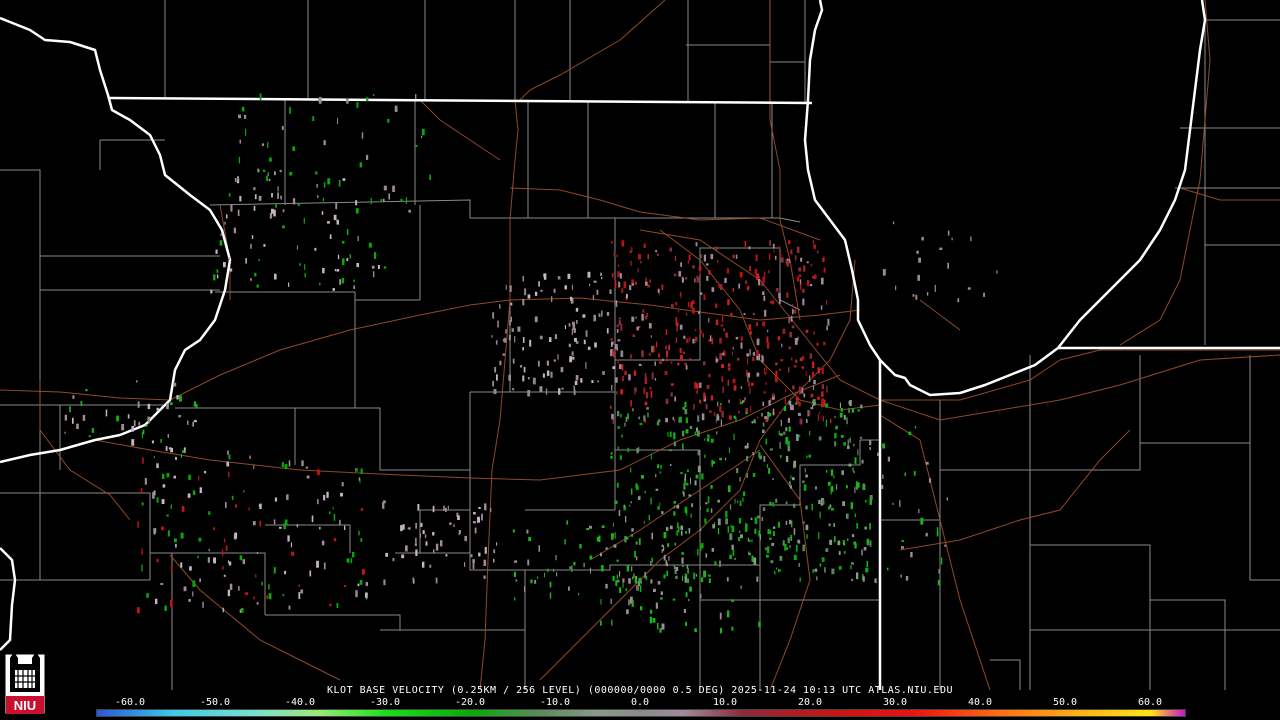 Image resolution: width=1280 pixels, height=720 pixels. Describe the element at coordinates (725, 702) in the screenshot. I see `legend-tick-label: 10.0` at that location.